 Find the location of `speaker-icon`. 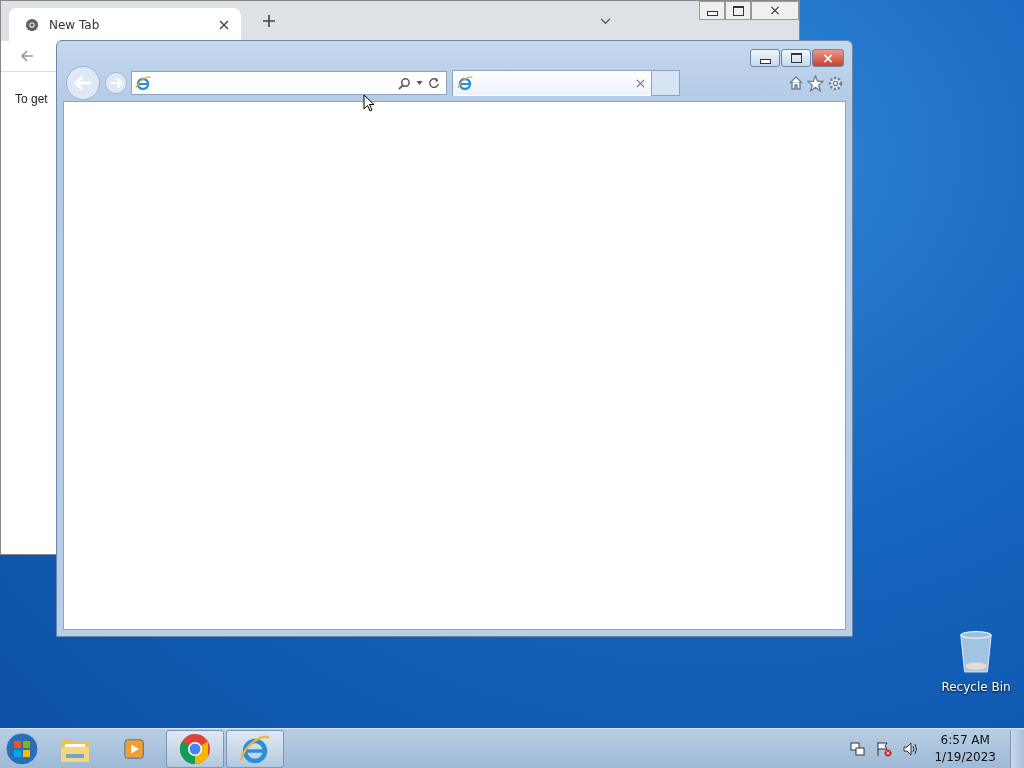

speaker-icon is located at coordinates (910, 748).